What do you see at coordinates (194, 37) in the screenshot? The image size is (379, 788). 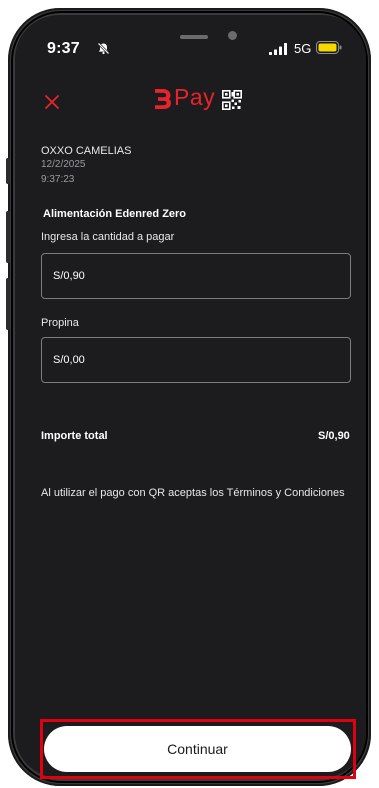 I see `speaker-grille` at bounding box center [194, 37].